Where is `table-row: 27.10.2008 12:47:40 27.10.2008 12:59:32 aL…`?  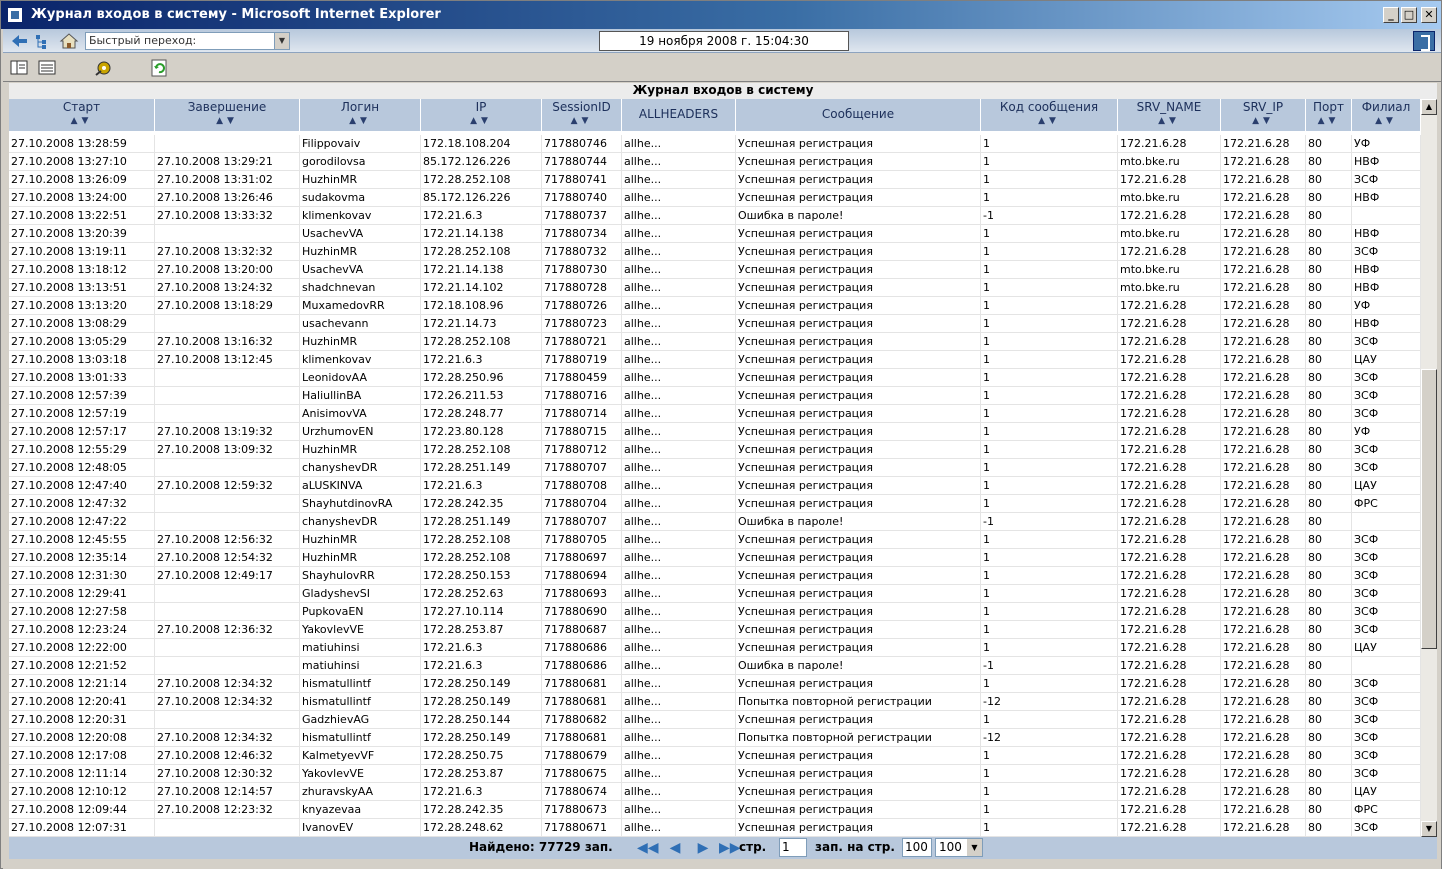 table-row: 27.10.2008 12:47:40 27.10.2008 12:59:32 aL… is located at coordinates (715, 486).